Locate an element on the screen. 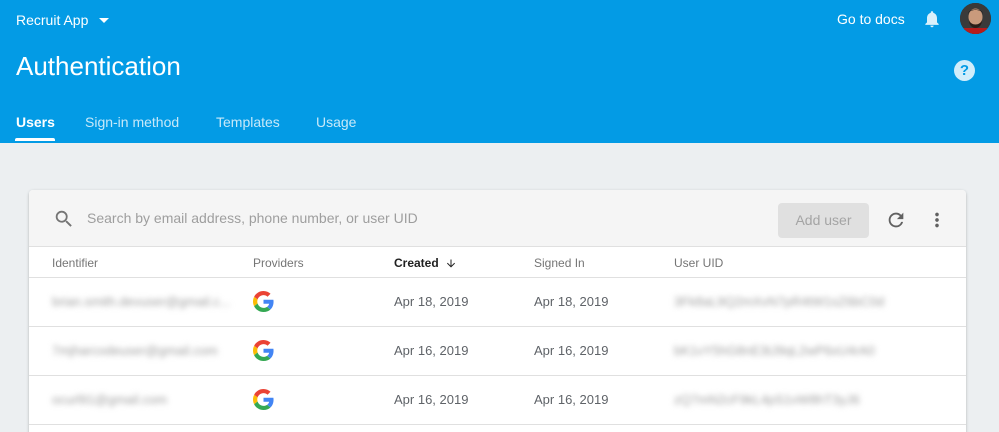 Image resolution: width=999 pixels, height=432 pixels. avatar-image is located at coordinates (975, 18).